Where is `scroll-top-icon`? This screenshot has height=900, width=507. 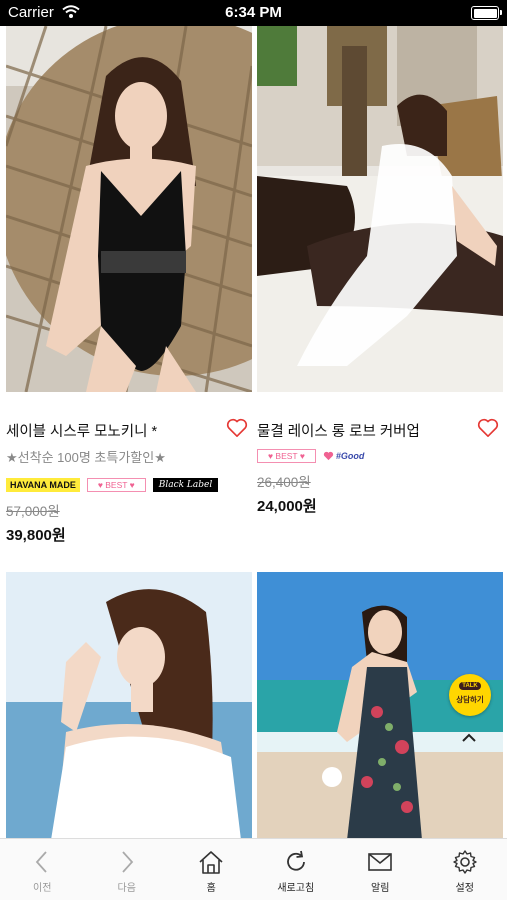
scroll-top-icon is located at coordinates (469, 738).